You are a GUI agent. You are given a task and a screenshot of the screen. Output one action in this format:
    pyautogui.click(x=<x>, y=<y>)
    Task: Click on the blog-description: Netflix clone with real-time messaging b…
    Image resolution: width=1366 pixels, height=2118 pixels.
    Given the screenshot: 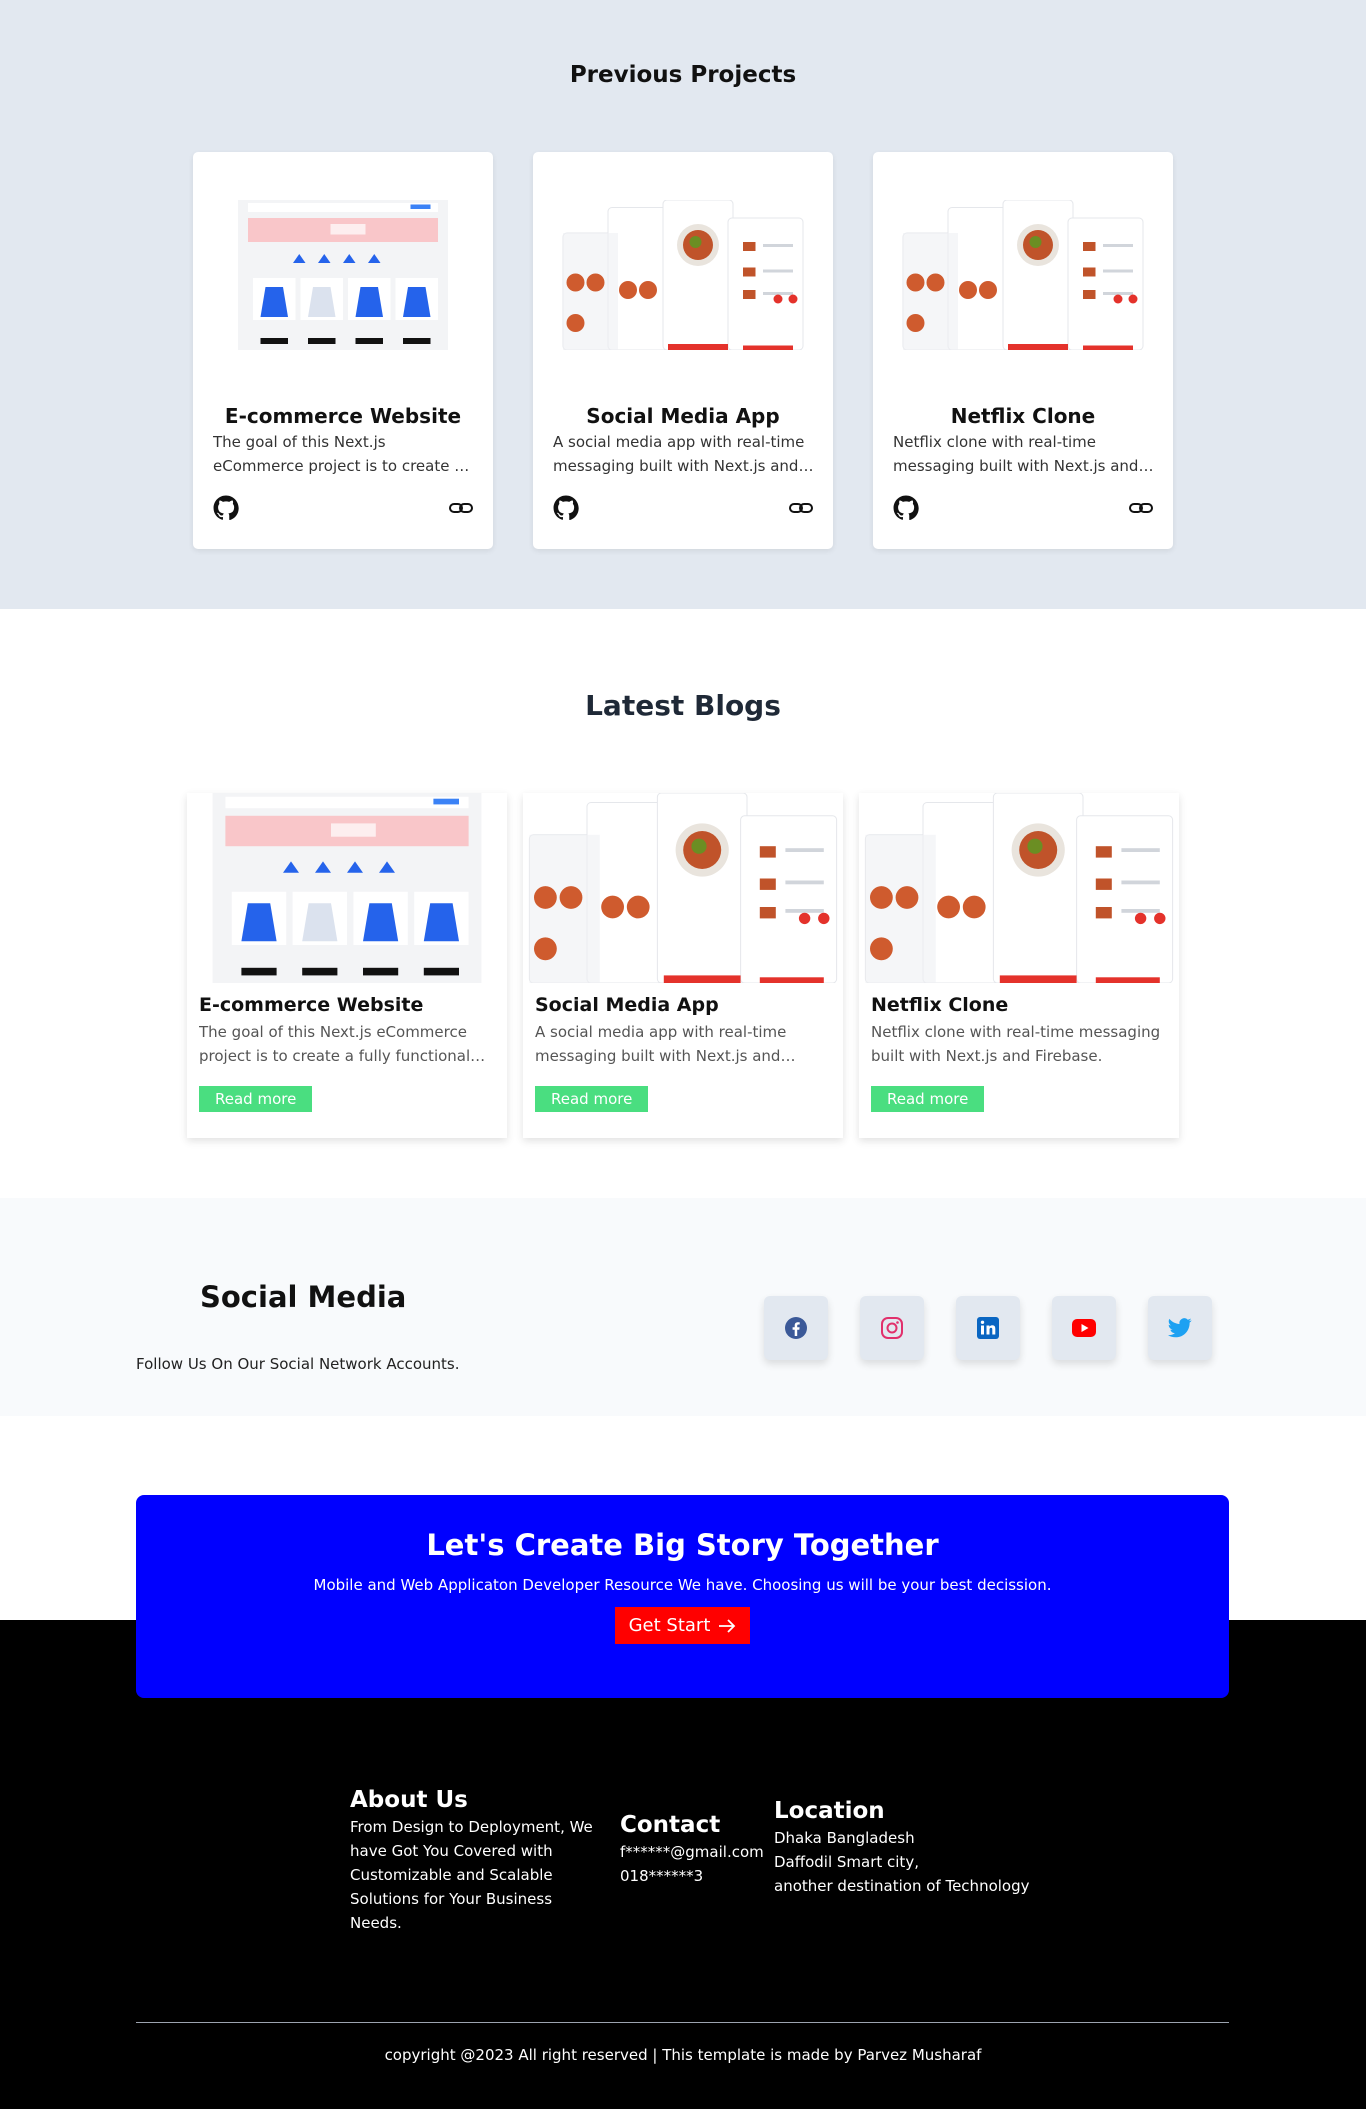 What is the action you would take?
    pyautogui.click(x=1016, y=1044)
    